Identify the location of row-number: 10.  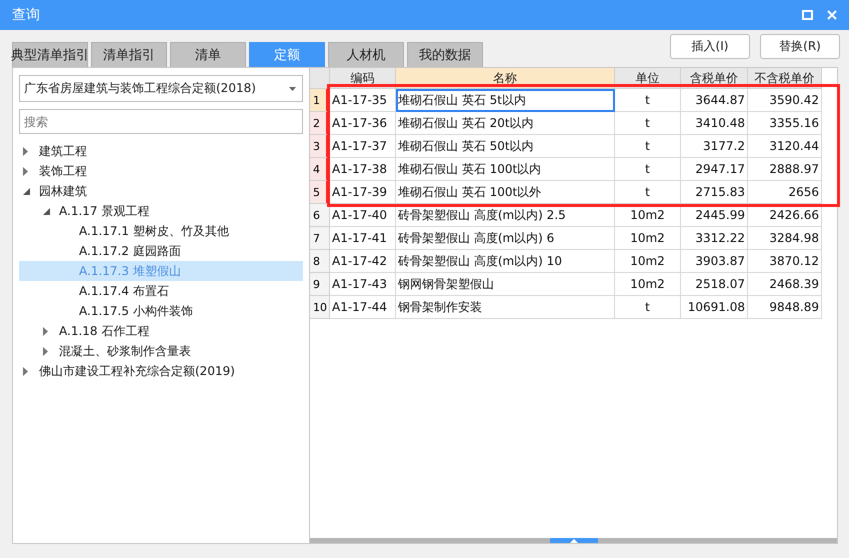
(320, 307).